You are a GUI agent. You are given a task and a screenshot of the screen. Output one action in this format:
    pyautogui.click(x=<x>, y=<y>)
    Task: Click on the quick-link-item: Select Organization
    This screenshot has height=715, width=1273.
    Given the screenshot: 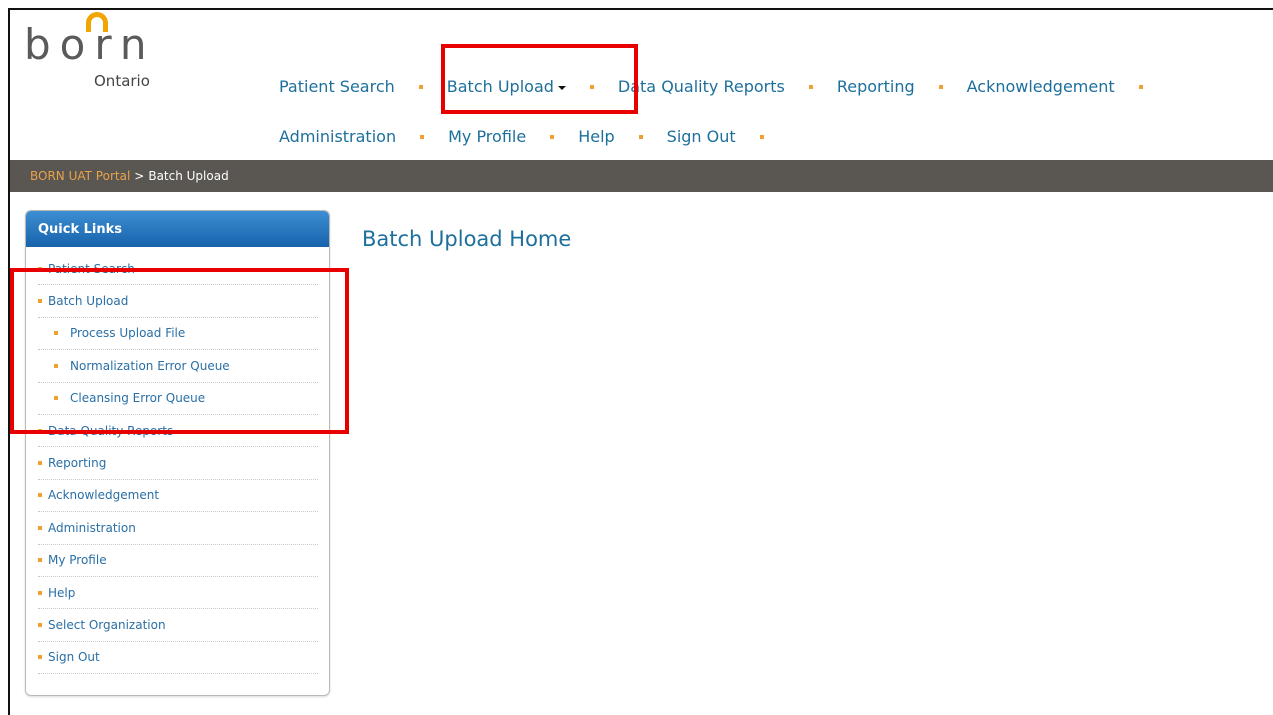 What is the action you would take?
    pyautogui.click(x=178, y=625)
    